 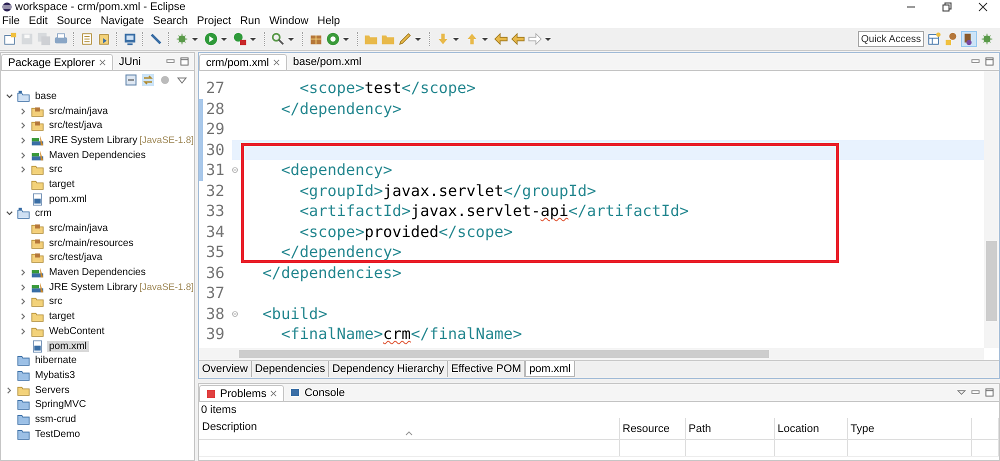 I want to click on tree-item: src/main/resources, so click(x=91, y=243).